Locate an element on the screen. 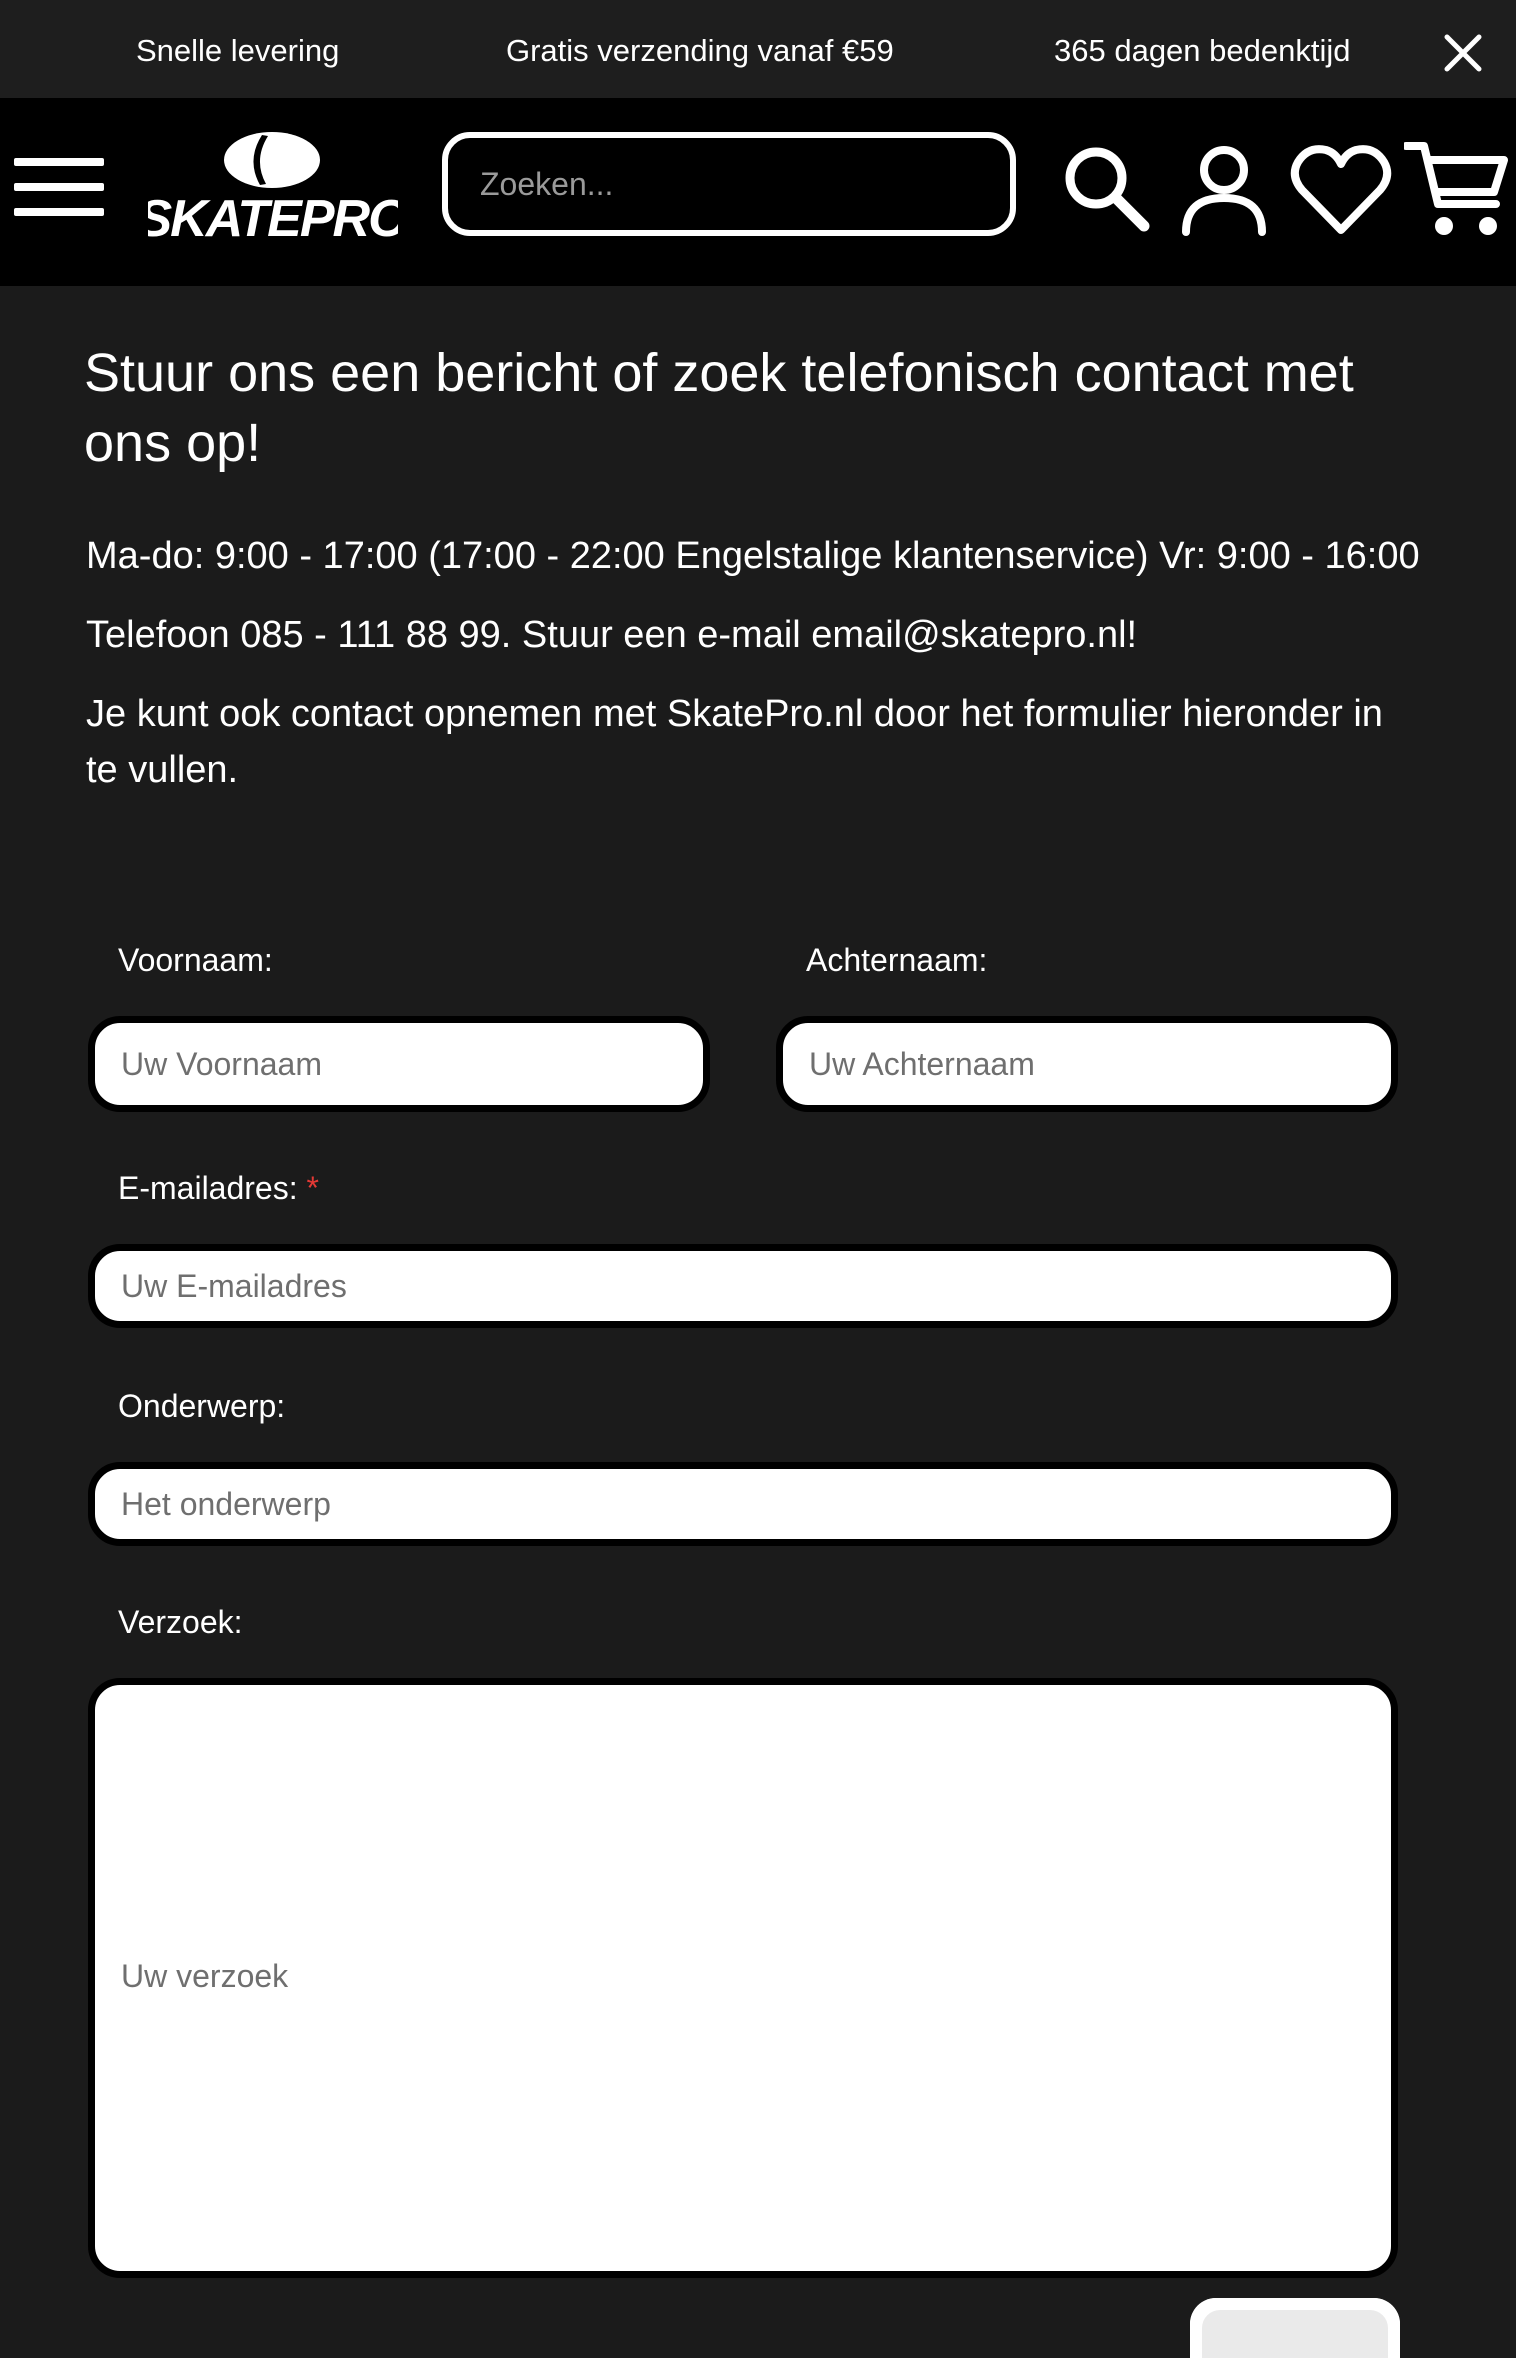  heart-icon is located at coordinates (1341, 190).